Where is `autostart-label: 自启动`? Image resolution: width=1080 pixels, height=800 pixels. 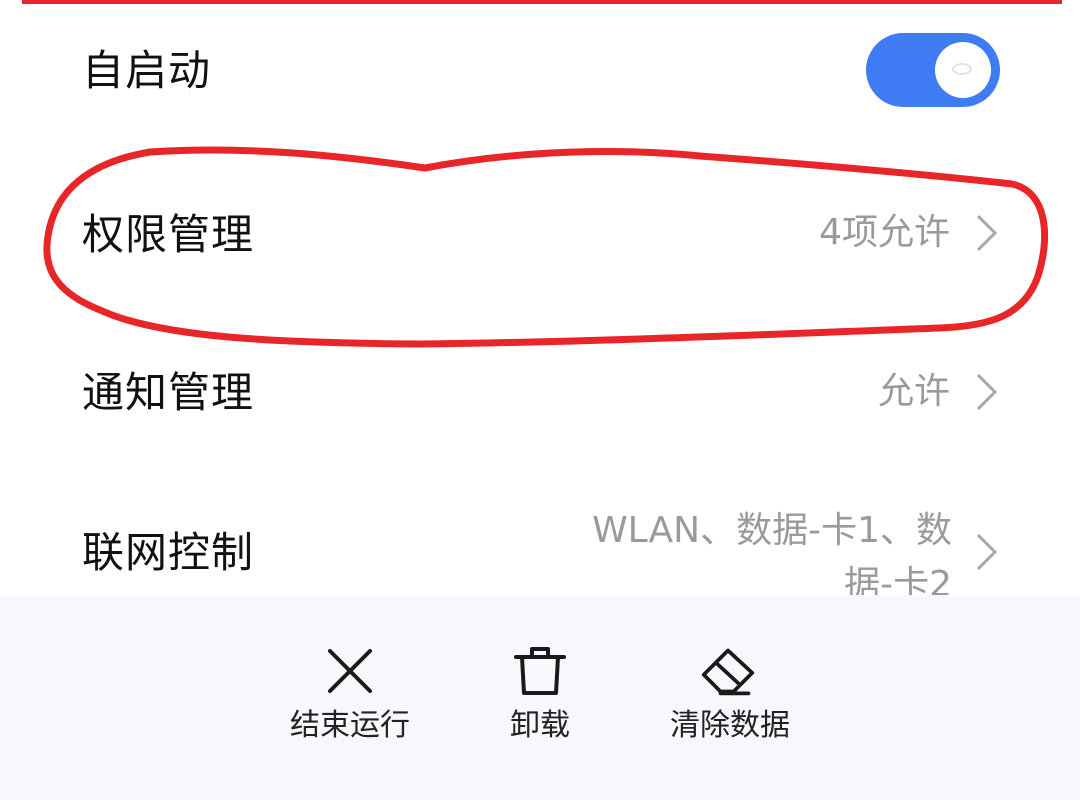
autostart-label: 自启动 is located at coordinates (147, 70).